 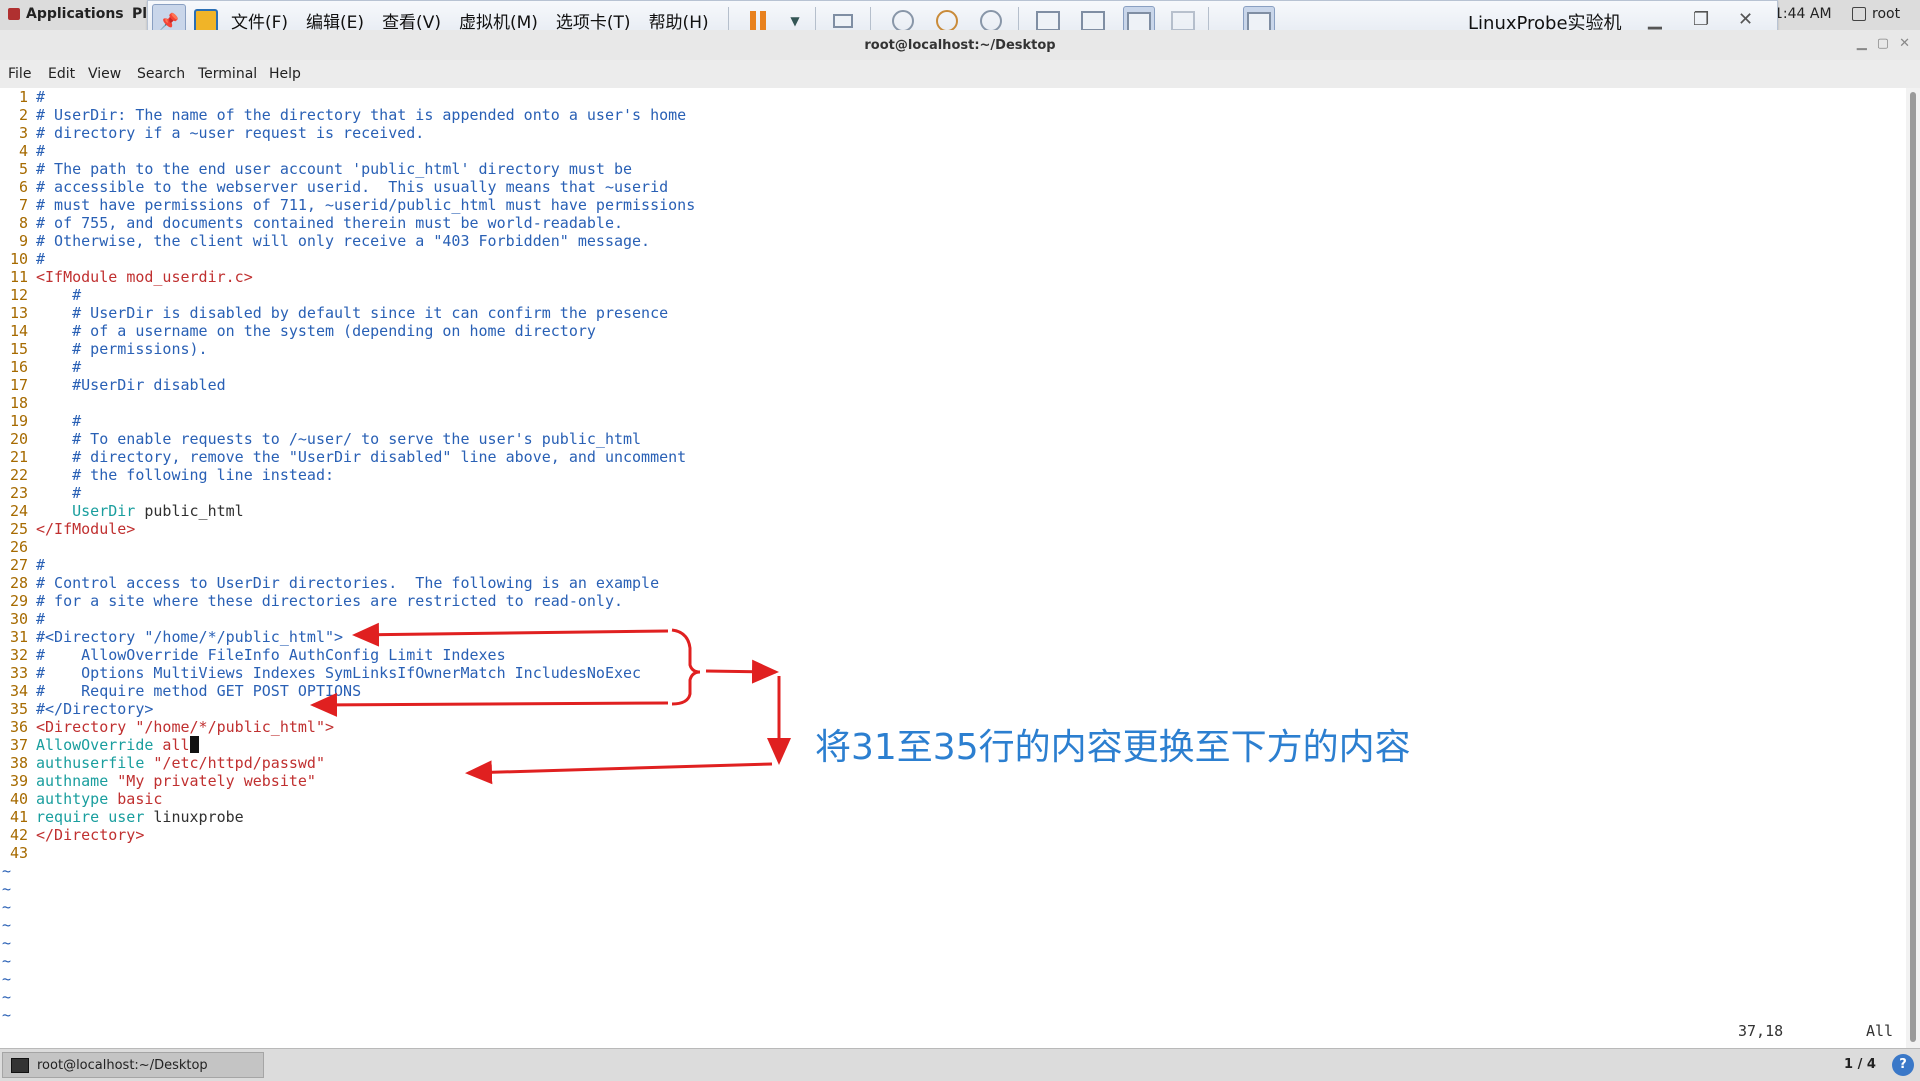 I want to click on editor-line: 19 #, so click(x=40, y=421).